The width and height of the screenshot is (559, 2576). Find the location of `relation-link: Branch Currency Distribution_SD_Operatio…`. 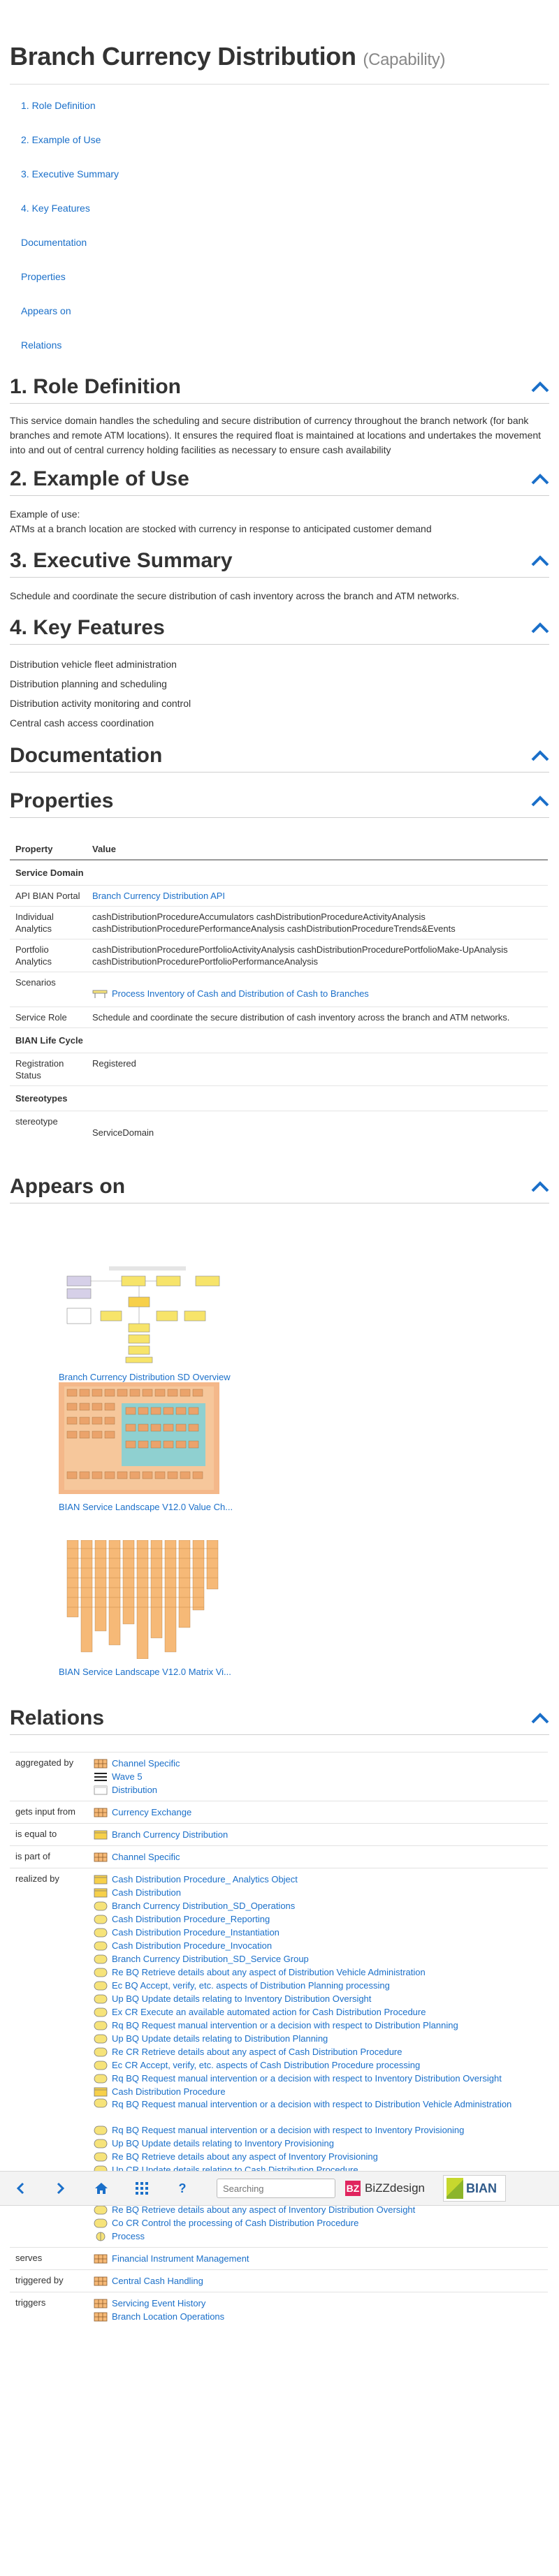

relation-link: Branch Currency Distribution_SD_Operatio… is located at coordinates (321, 1905).